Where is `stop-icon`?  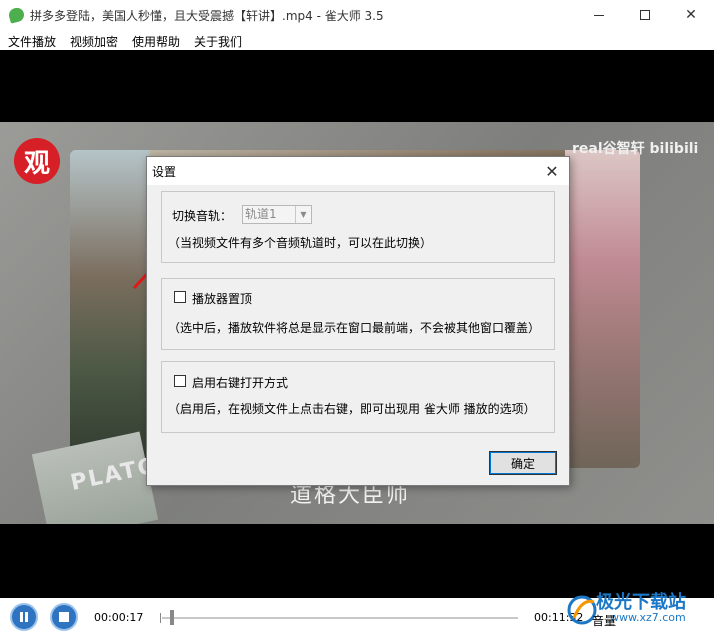
stop-icon is located at coordinates (64, 617).